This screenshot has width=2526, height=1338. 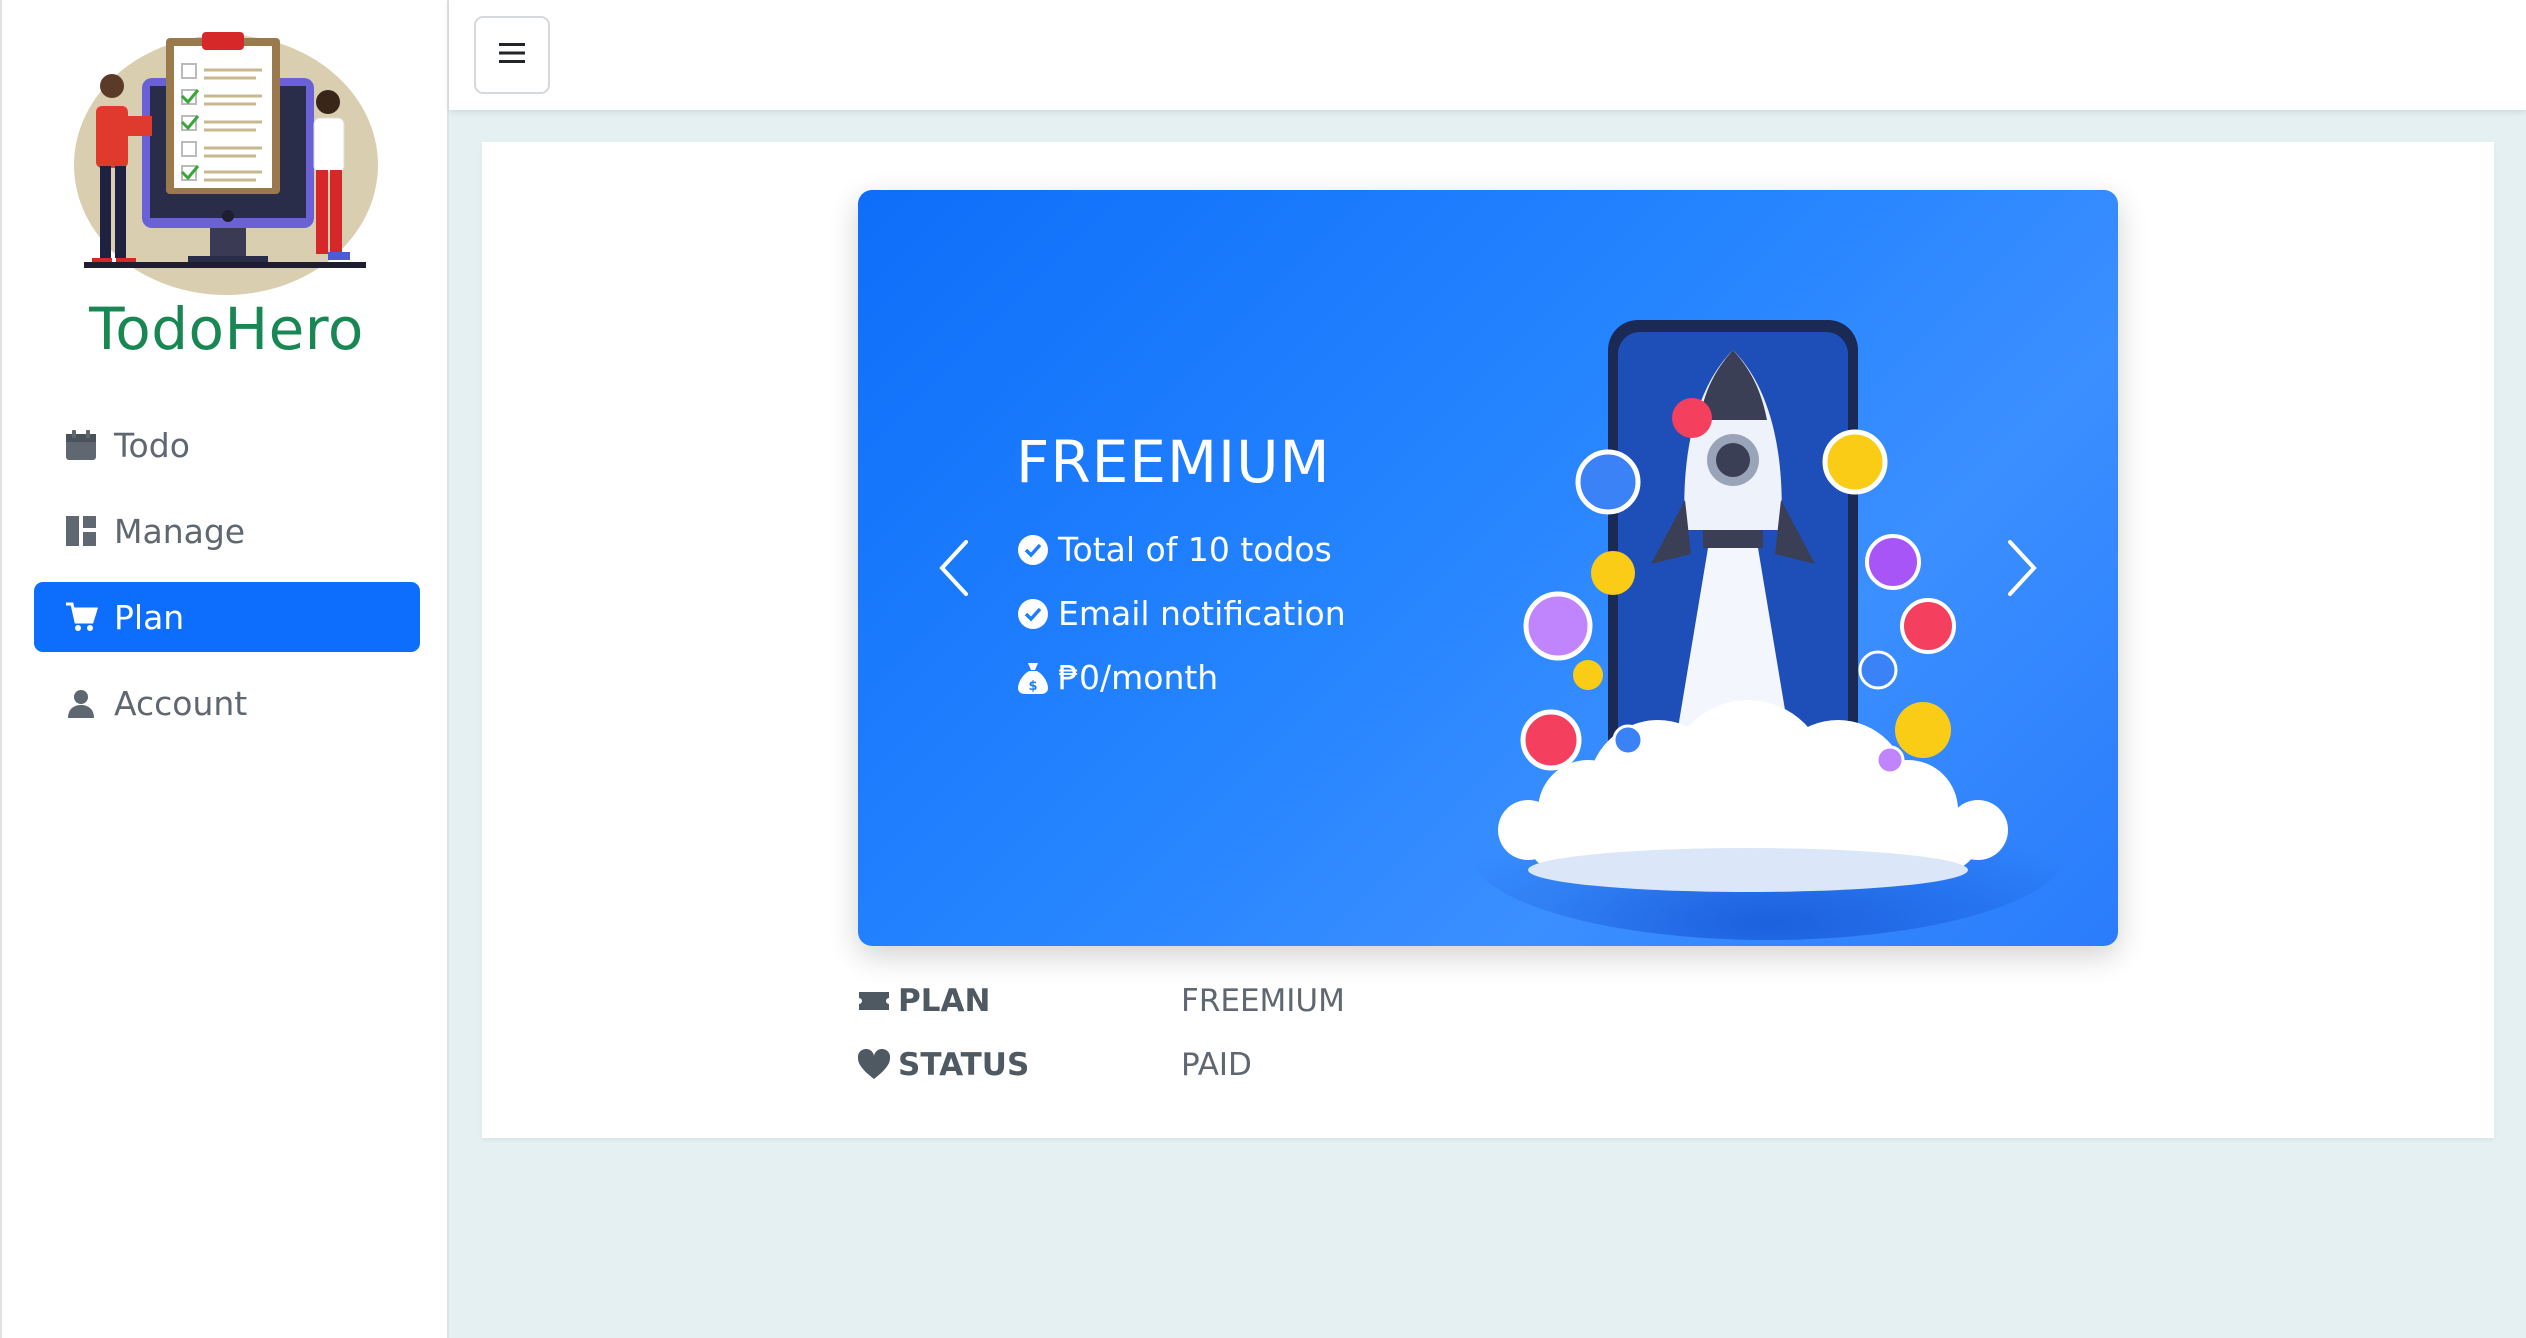 What do you see at coordinates (874, 1001) in the screenshot?
I see `ticket-icon` at bounding box center [874, 1001].